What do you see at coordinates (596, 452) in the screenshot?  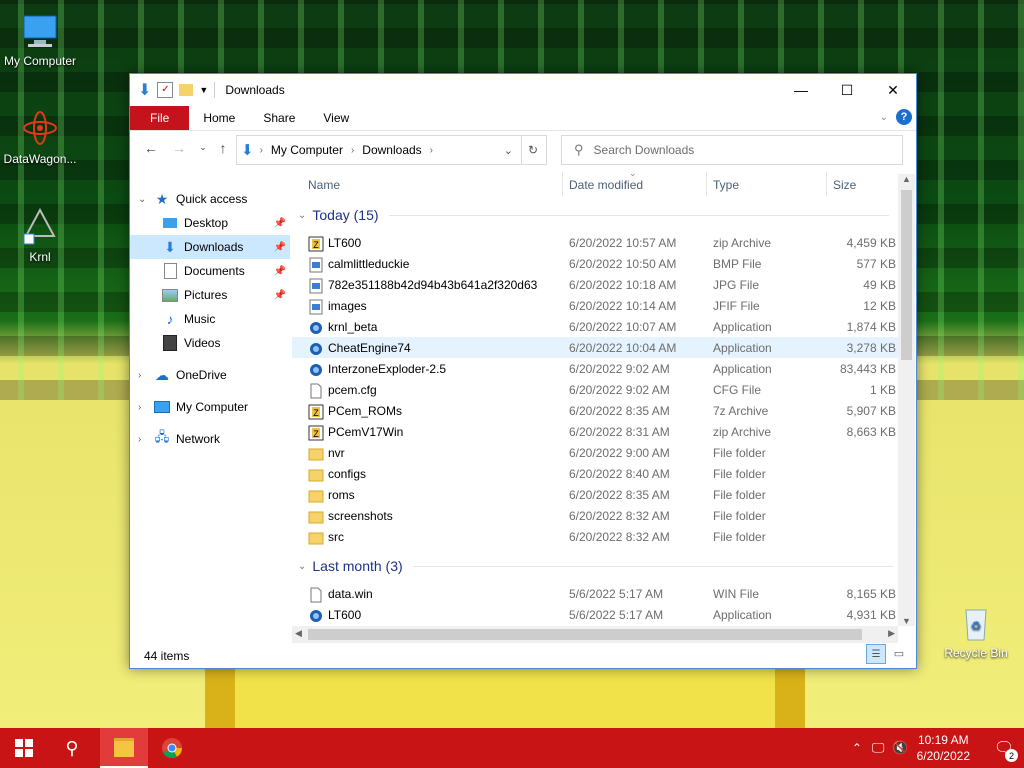 I see `table-row: nvr 6/20/2022 9:00 AM File folder` at bounding box center [596, 452].